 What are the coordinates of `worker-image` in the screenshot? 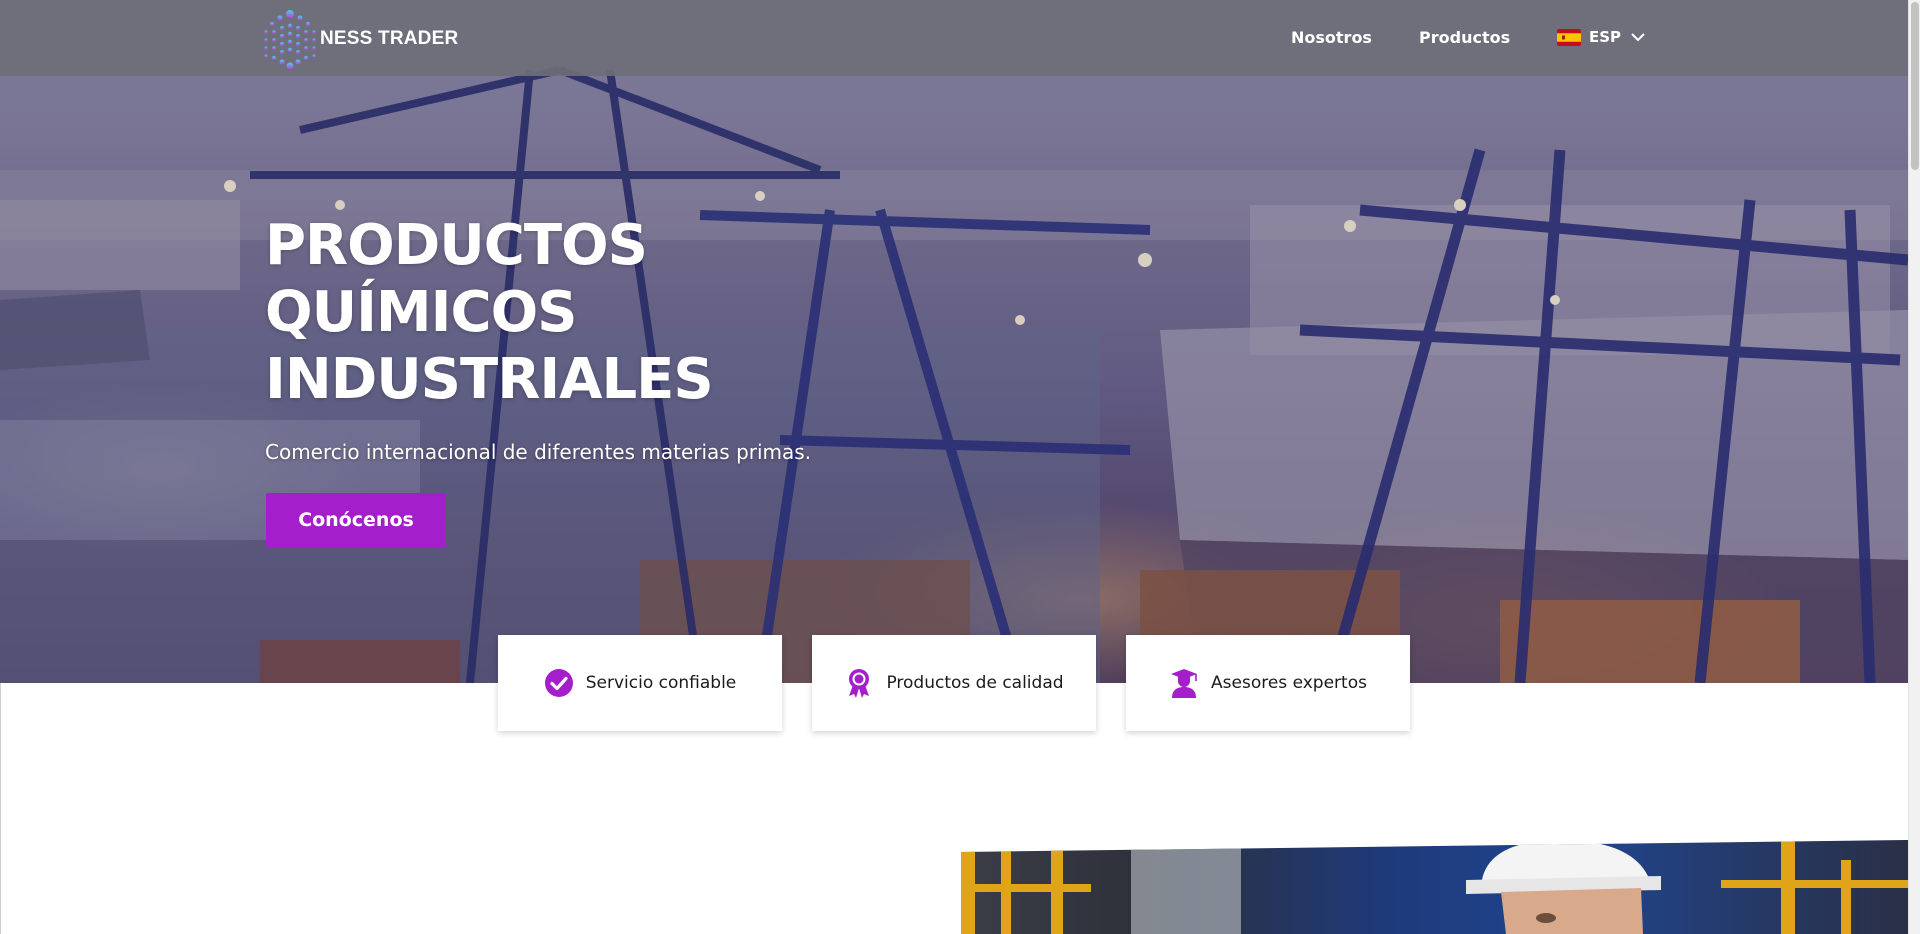 It's located at (1434, 887).